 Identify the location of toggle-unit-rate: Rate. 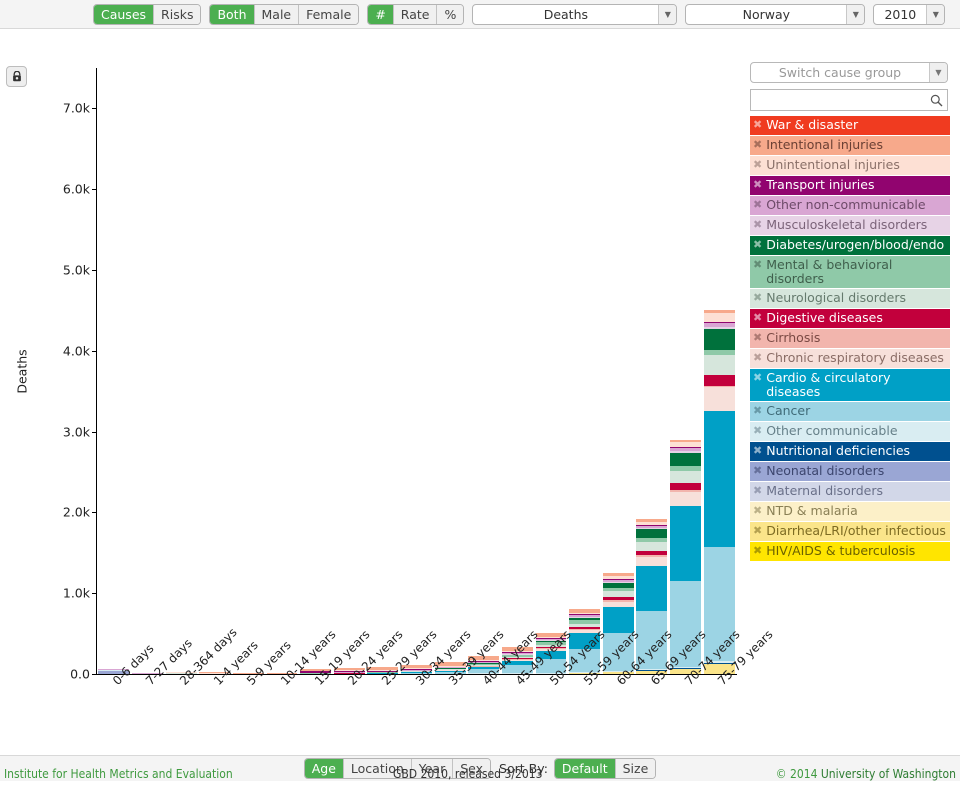
(415, 14).